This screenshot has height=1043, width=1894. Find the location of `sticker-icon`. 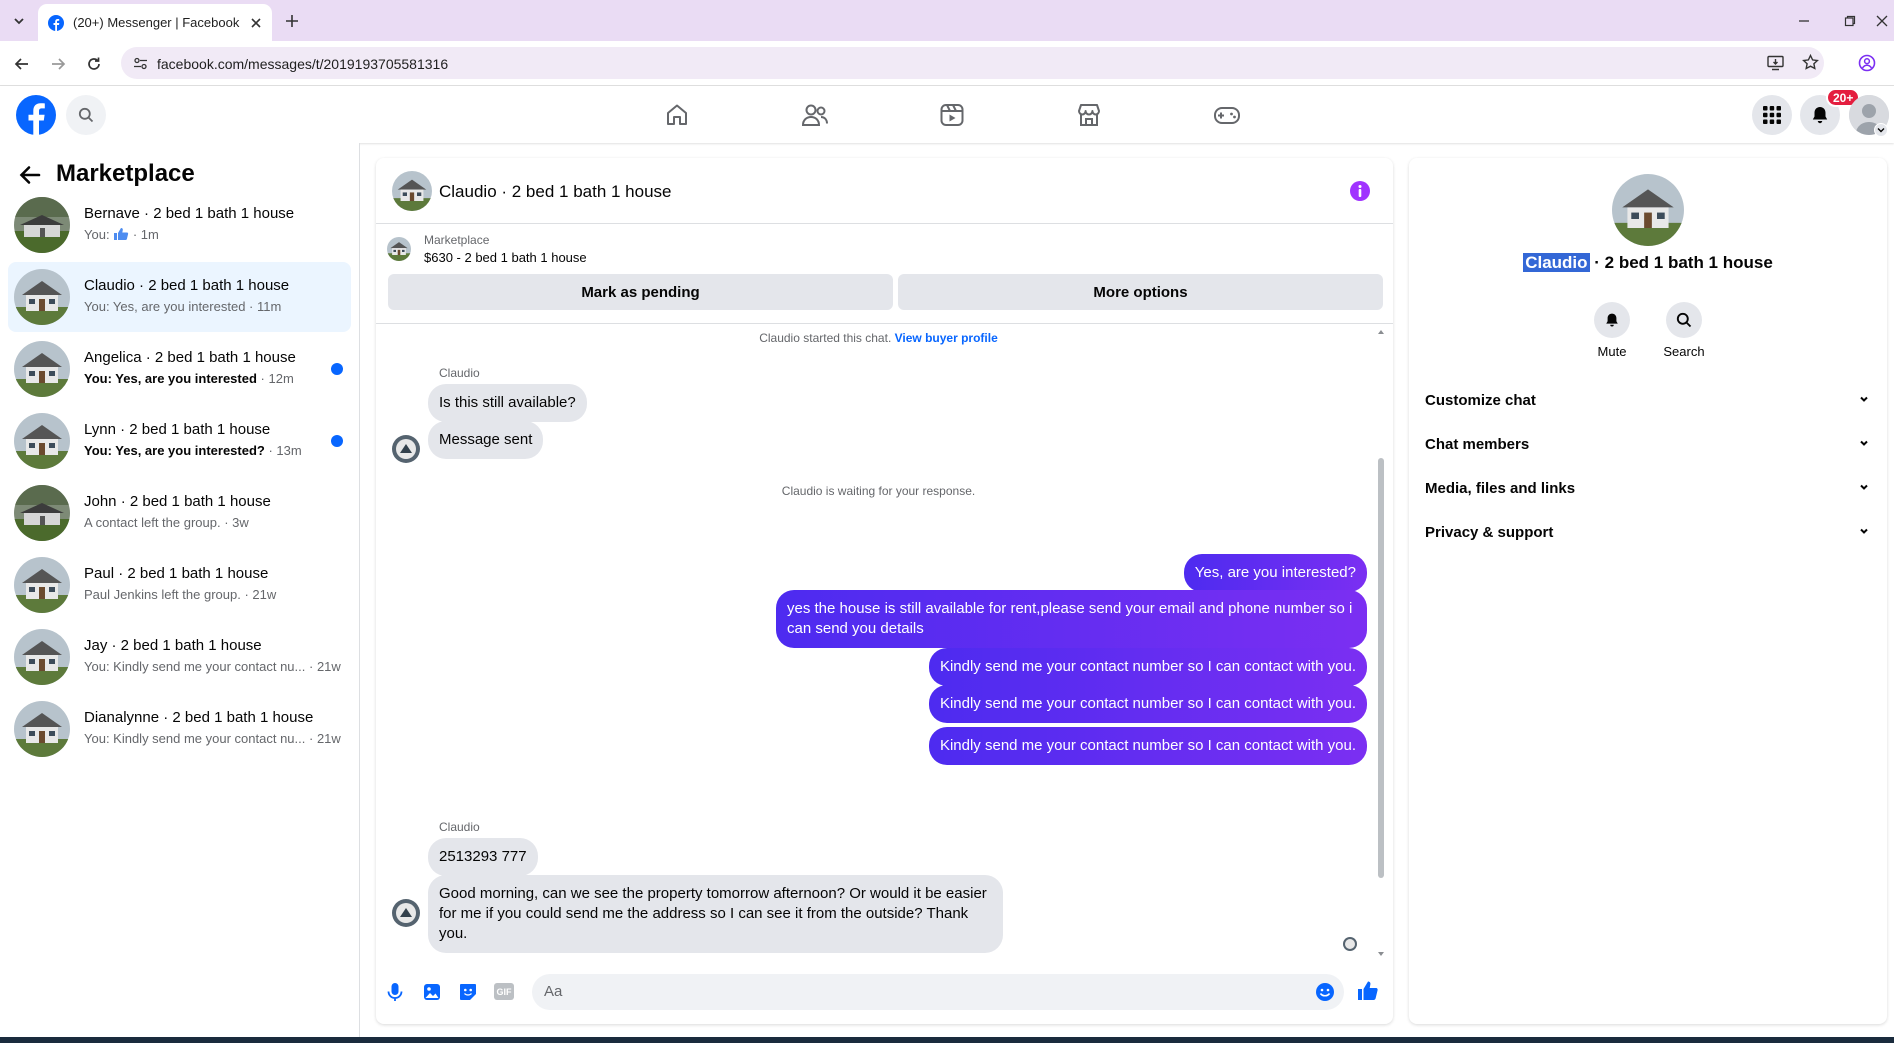

sticker-icon is located at coordinates (468, 992).